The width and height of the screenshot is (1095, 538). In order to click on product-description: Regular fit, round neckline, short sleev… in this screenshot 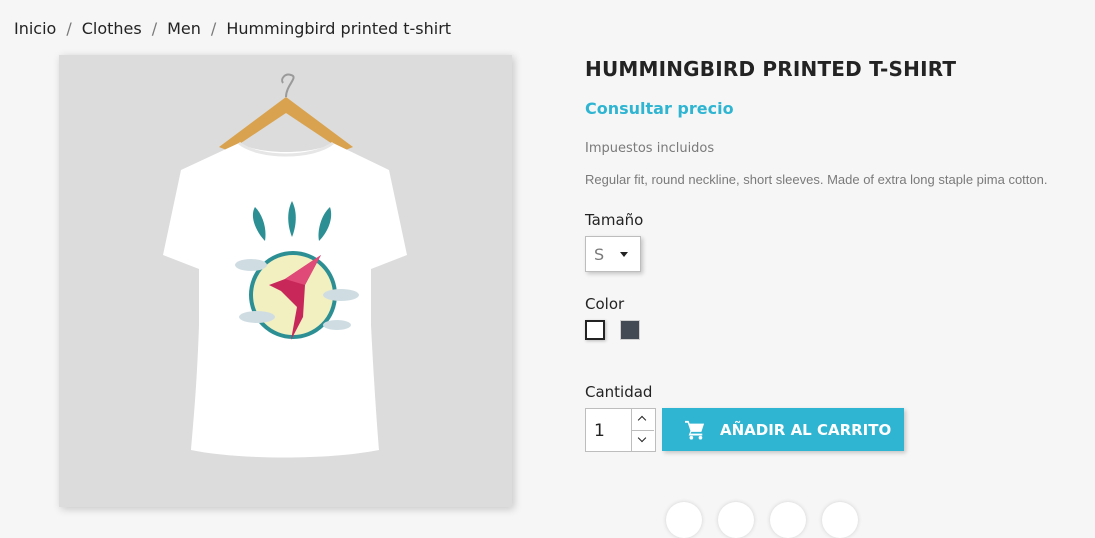, I will do `click(816, 179)`.